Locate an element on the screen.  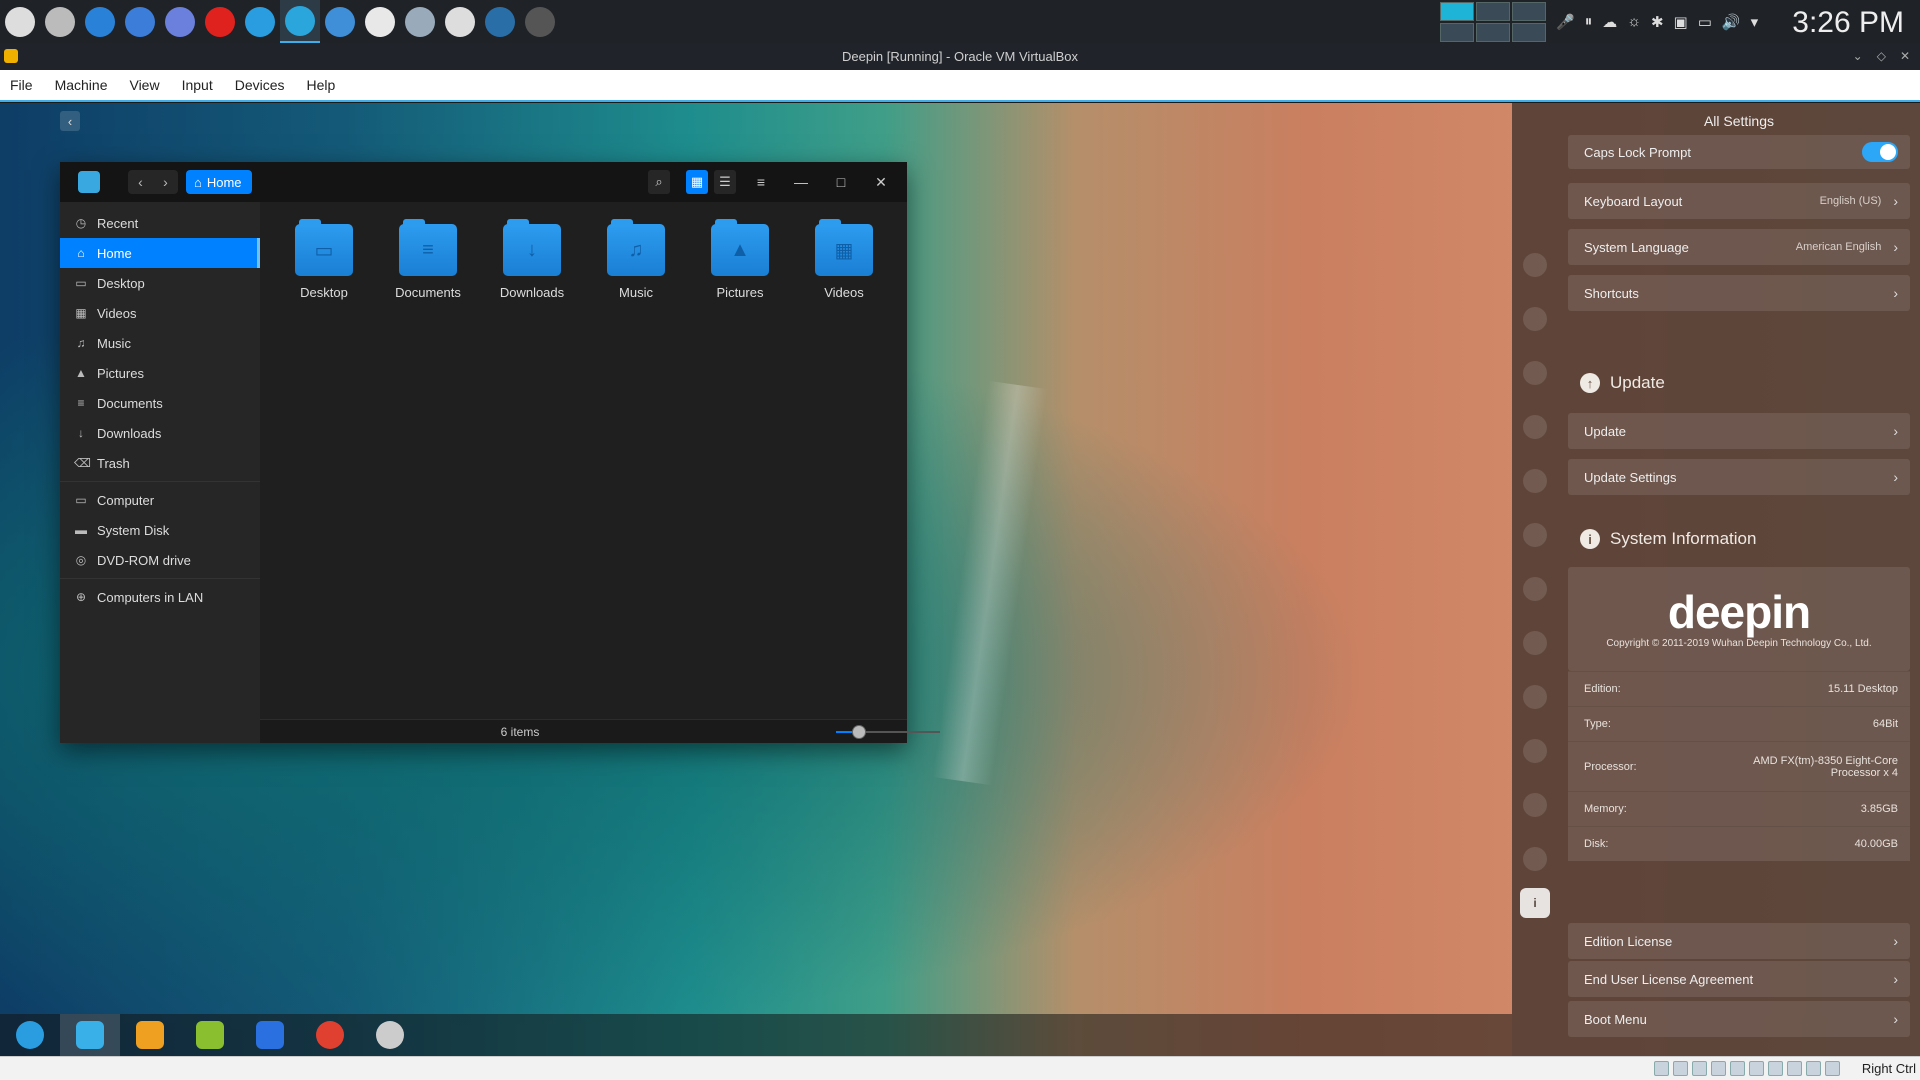
virtual-desktop-pager is located at coordinates (1493, 22).